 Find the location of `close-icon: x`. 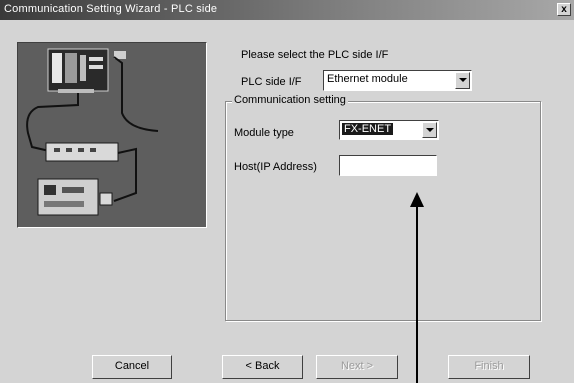

close-icon: x is located at coordinates (564, 9).